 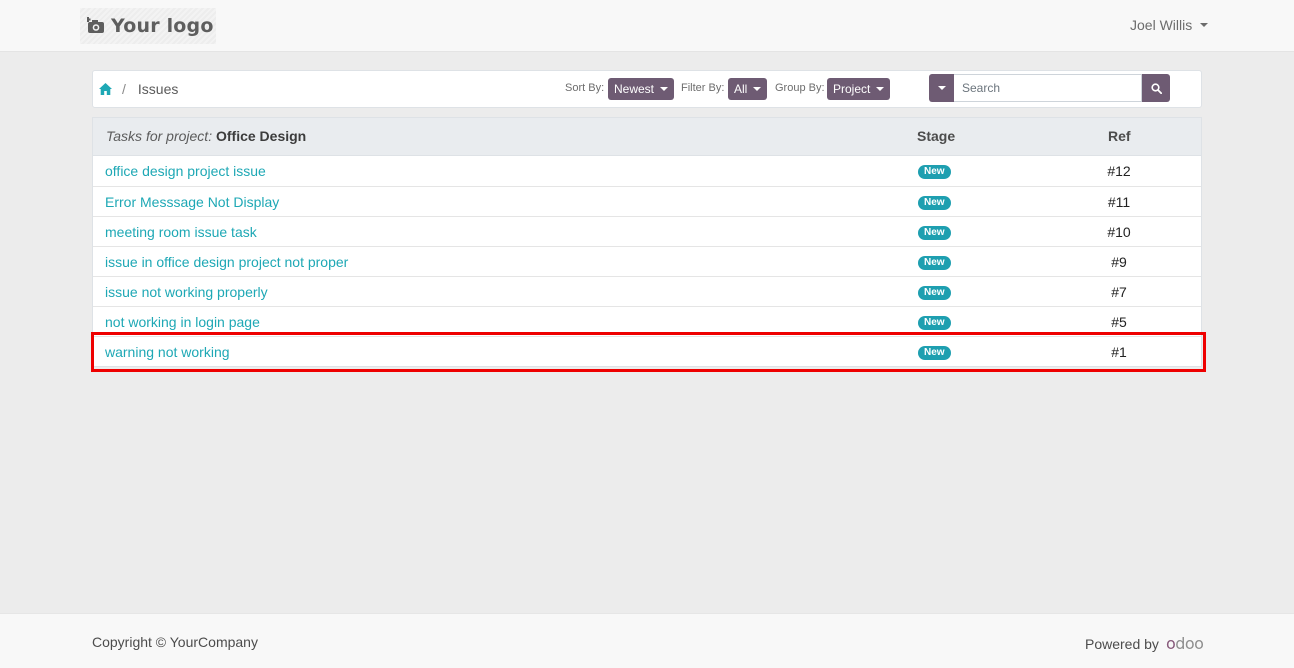 I want to click on task-link: Error Messsage Not Display, so click(x=192, y=202).